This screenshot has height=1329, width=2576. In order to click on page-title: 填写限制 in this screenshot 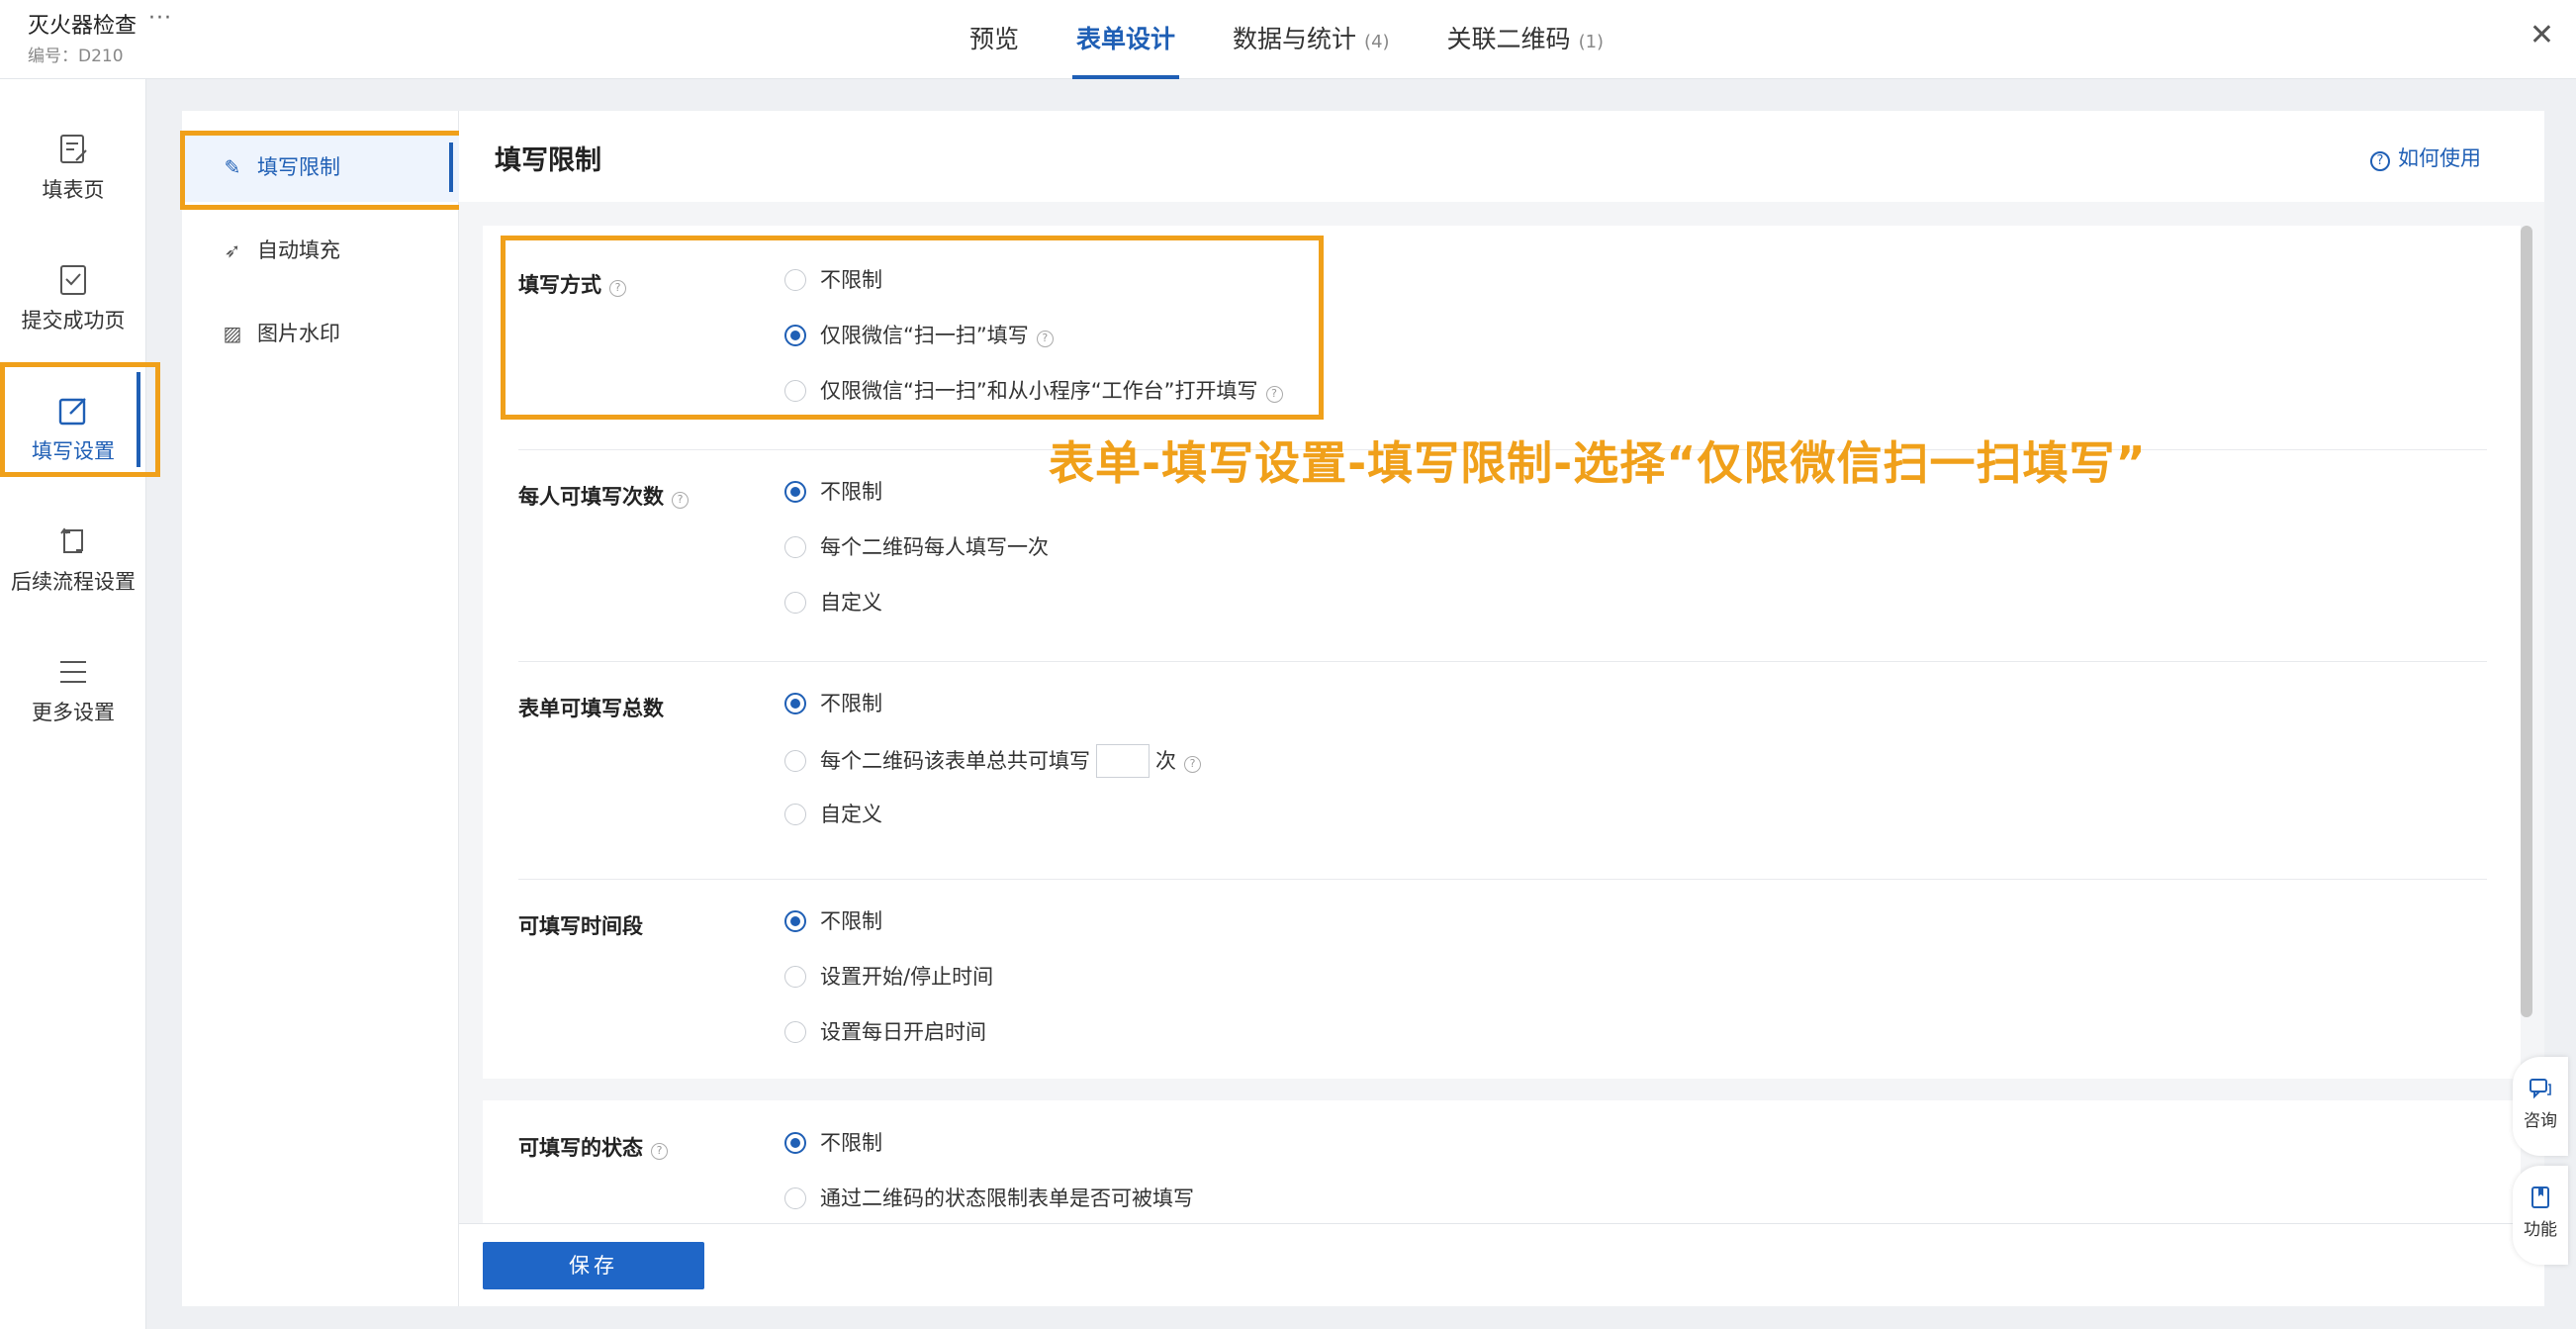, I will do `click(548, 160)`.